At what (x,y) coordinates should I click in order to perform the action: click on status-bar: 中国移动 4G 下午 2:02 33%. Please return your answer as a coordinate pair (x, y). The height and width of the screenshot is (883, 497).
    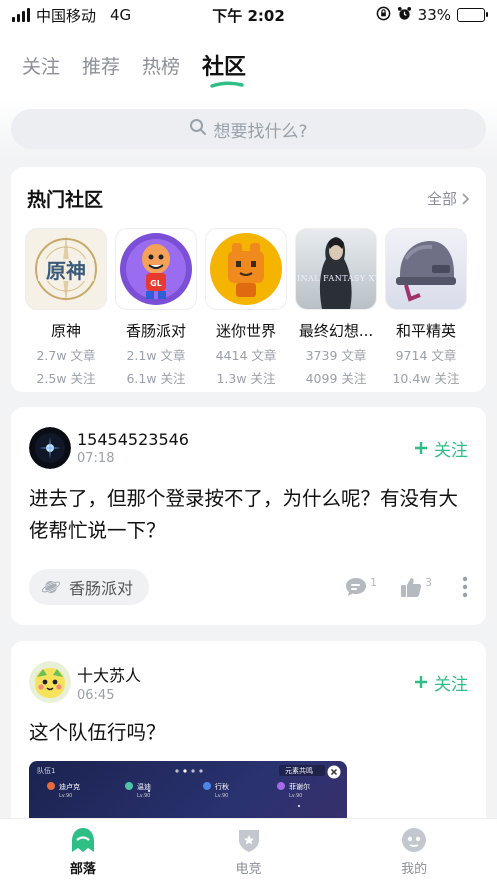
    Looking at the image, I should click on (248, 15).